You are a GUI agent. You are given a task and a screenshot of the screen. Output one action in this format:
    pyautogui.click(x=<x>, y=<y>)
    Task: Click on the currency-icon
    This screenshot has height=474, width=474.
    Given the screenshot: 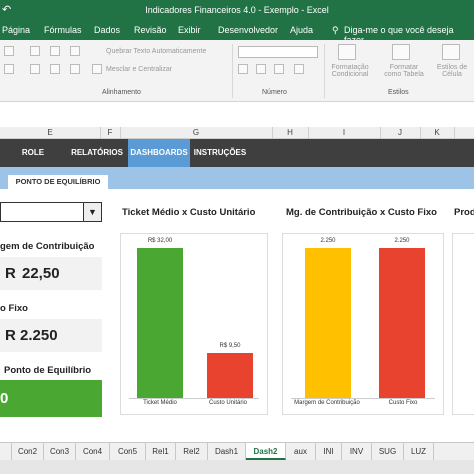 What is the action you would take?
    pyautogui.click(x=243, y=69)
    